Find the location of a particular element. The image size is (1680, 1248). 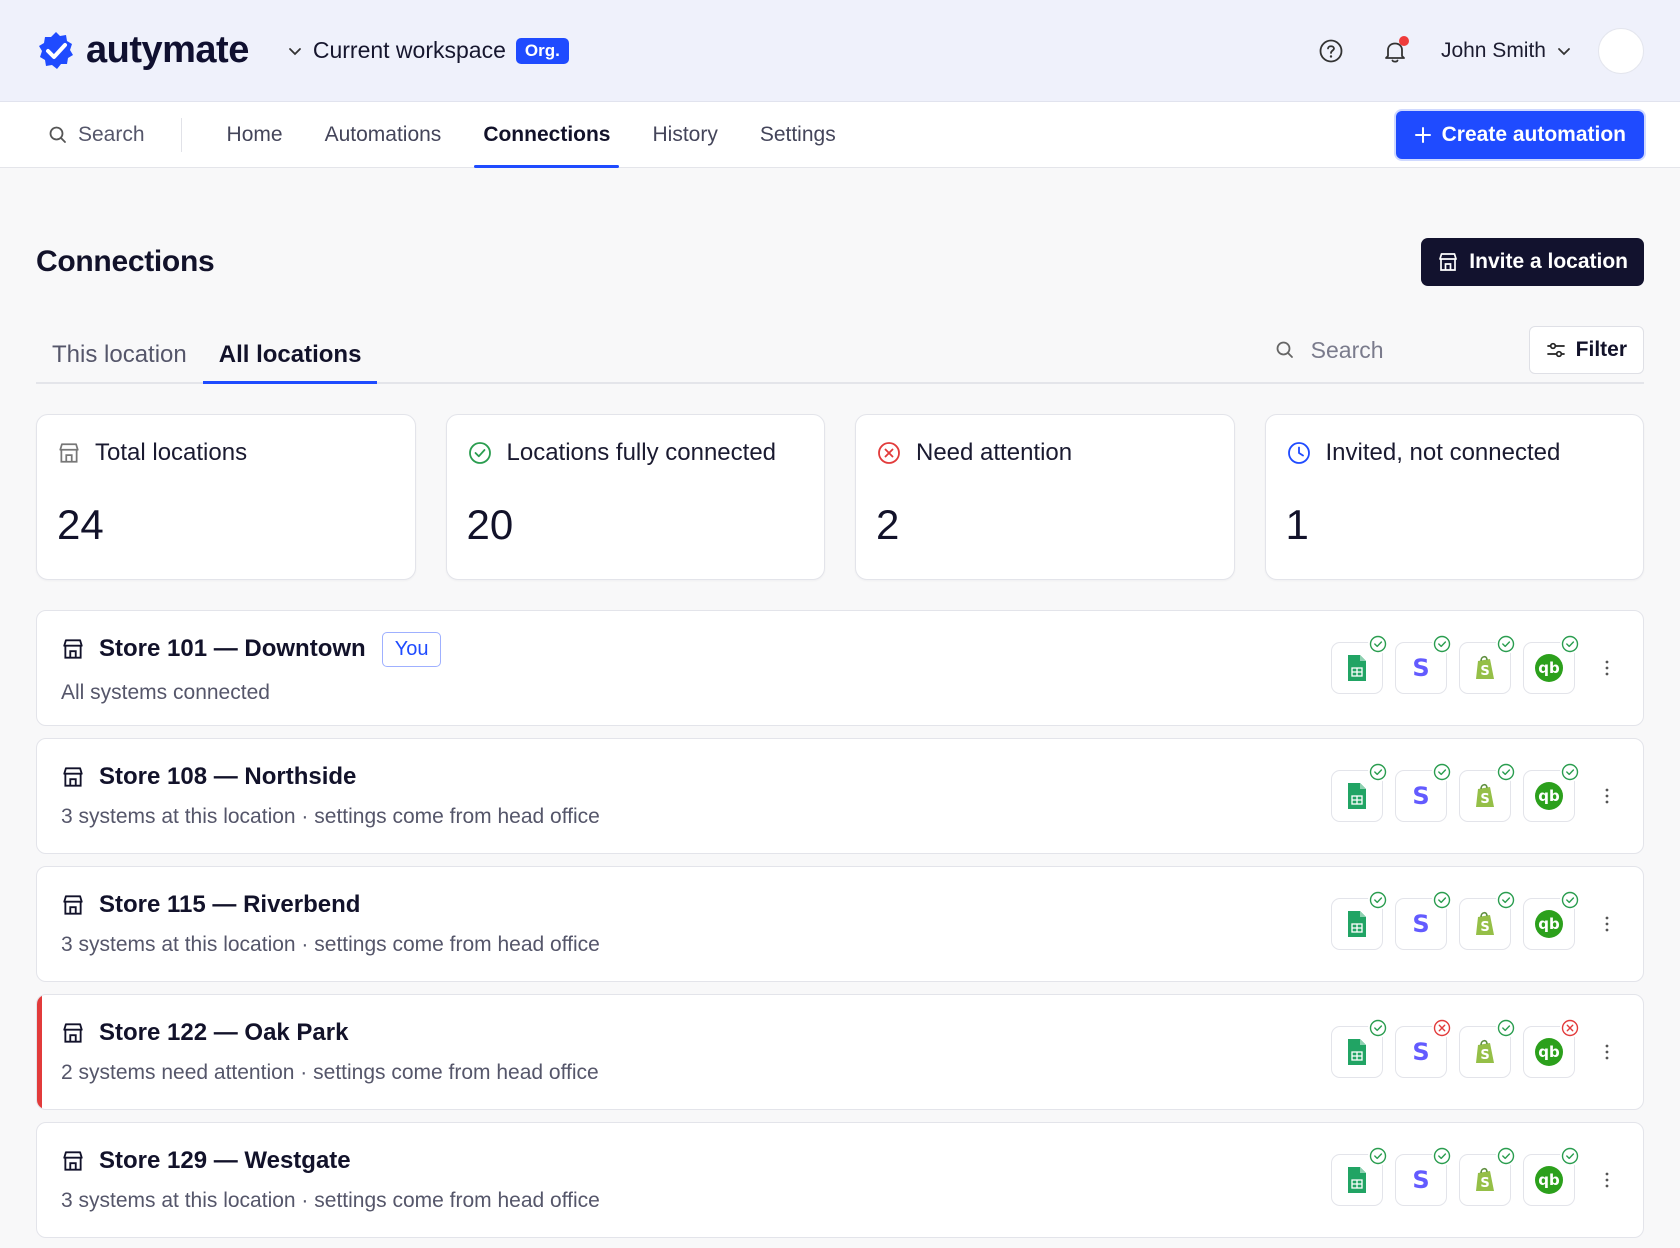

nav-history: History is located at coordinates (684, 134).